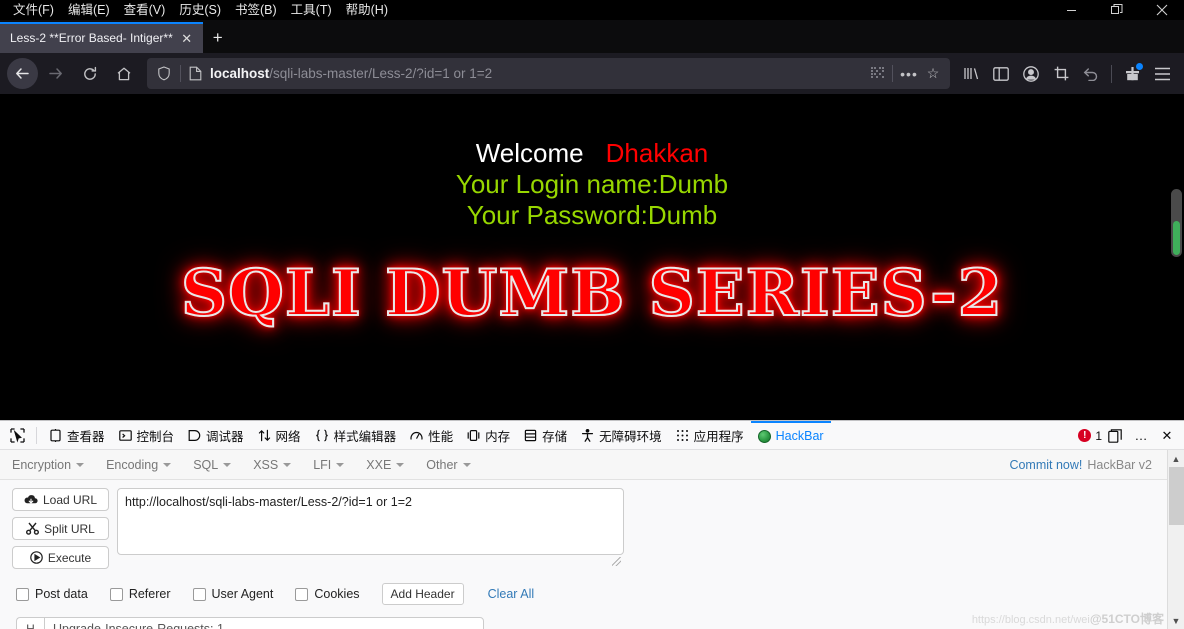  What do you see at coordinates (54, 465) in the screenshot?
I see `hackbar-menu-encryption: Encryption` at bounding box center [54, 465].